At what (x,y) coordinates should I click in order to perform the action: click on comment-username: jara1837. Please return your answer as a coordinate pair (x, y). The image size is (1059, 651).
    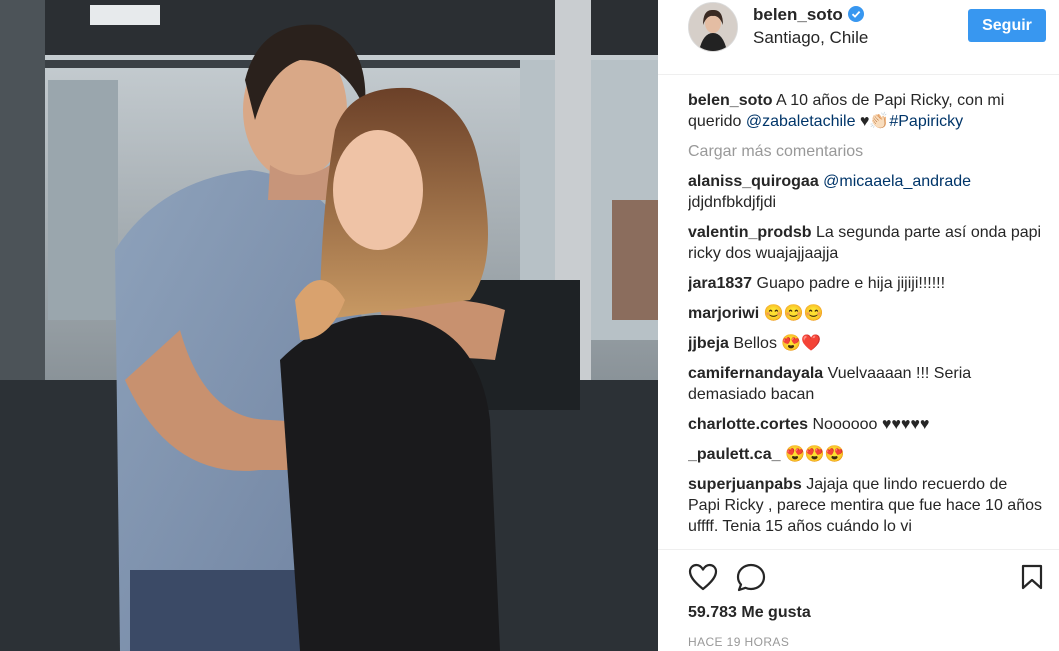
    Looking at the image, I should click on (720, 283).